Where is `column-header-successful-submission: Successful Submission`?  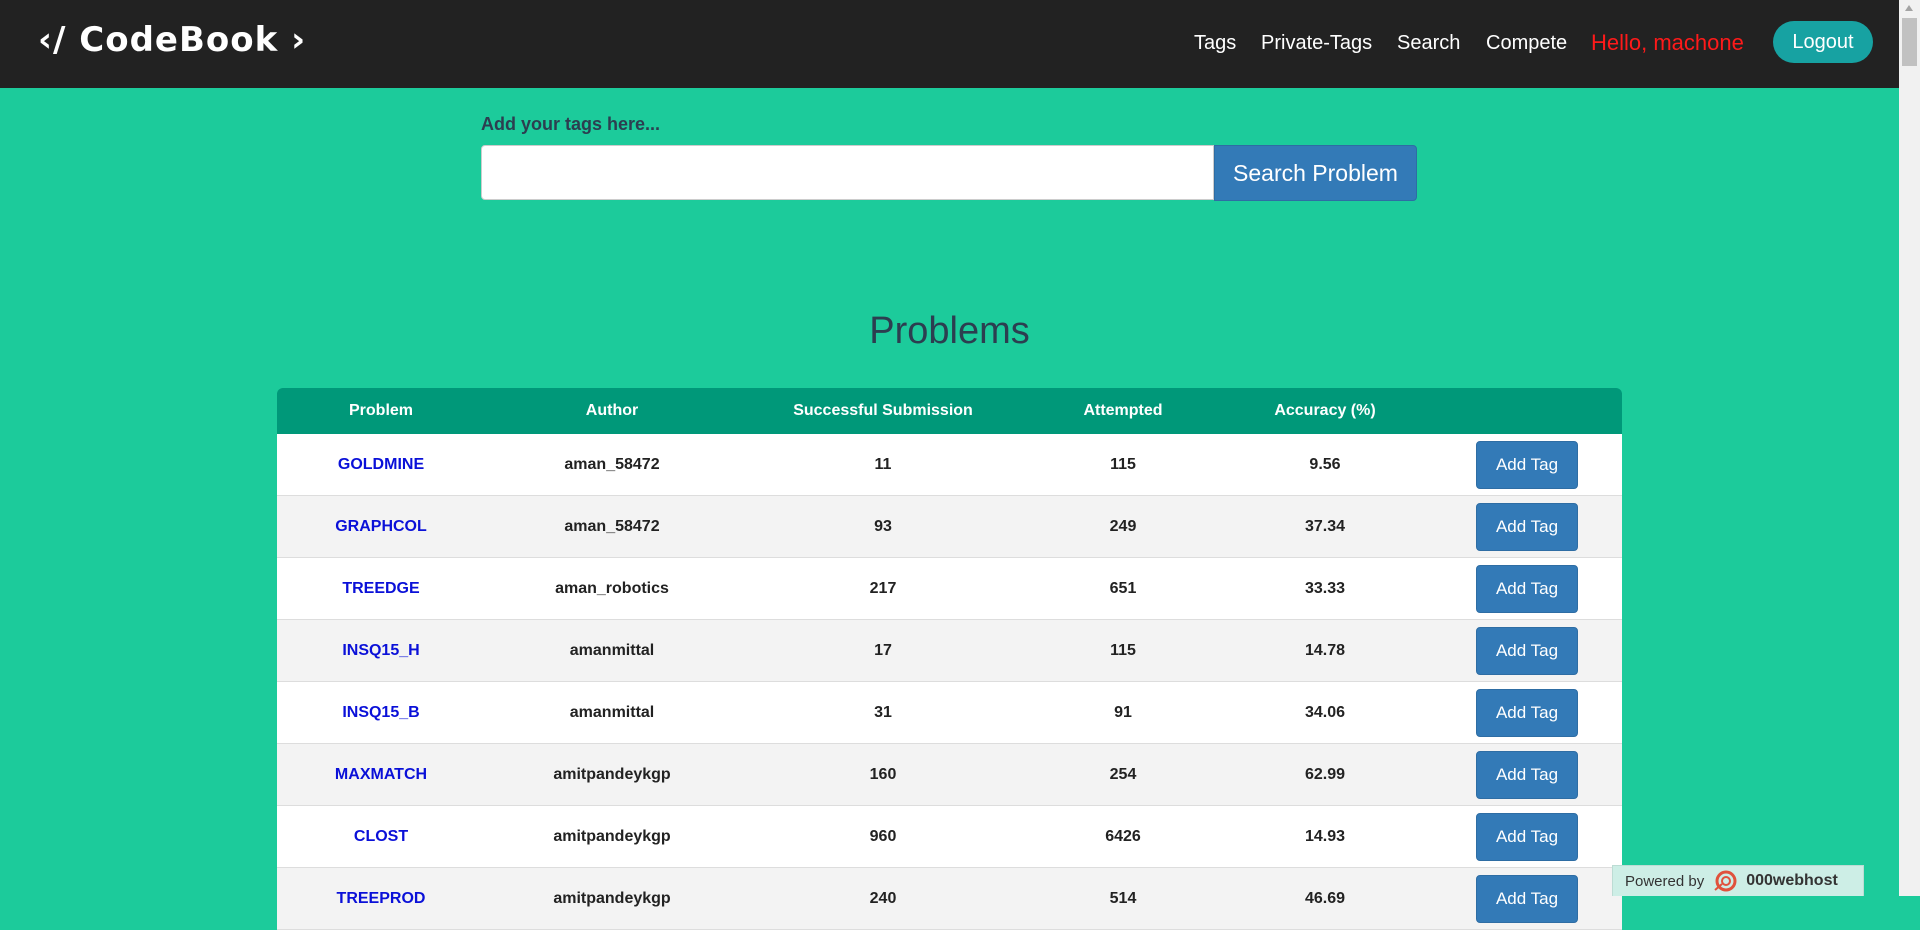 column-header-successful-submission: Successful Submission is located at coordinates (883, 411).